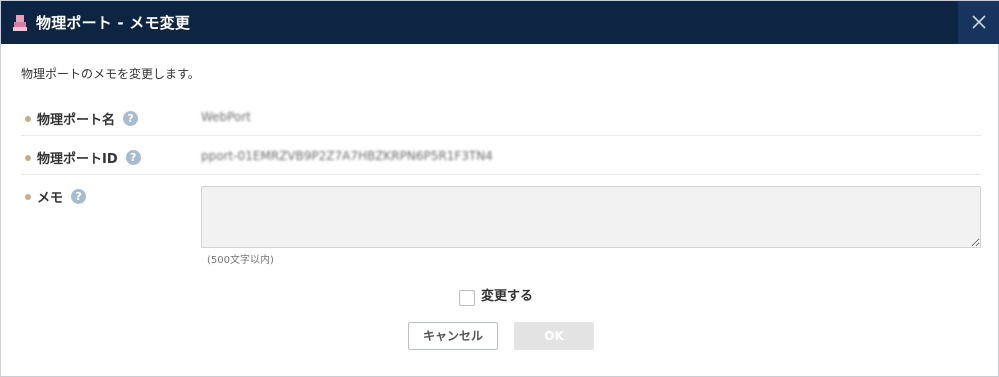  What do you see at coordinates (113, 23) in the screenshot?
I see `dialog-title: 物理ポート - メモ変更` at bounding box center [113, 23].